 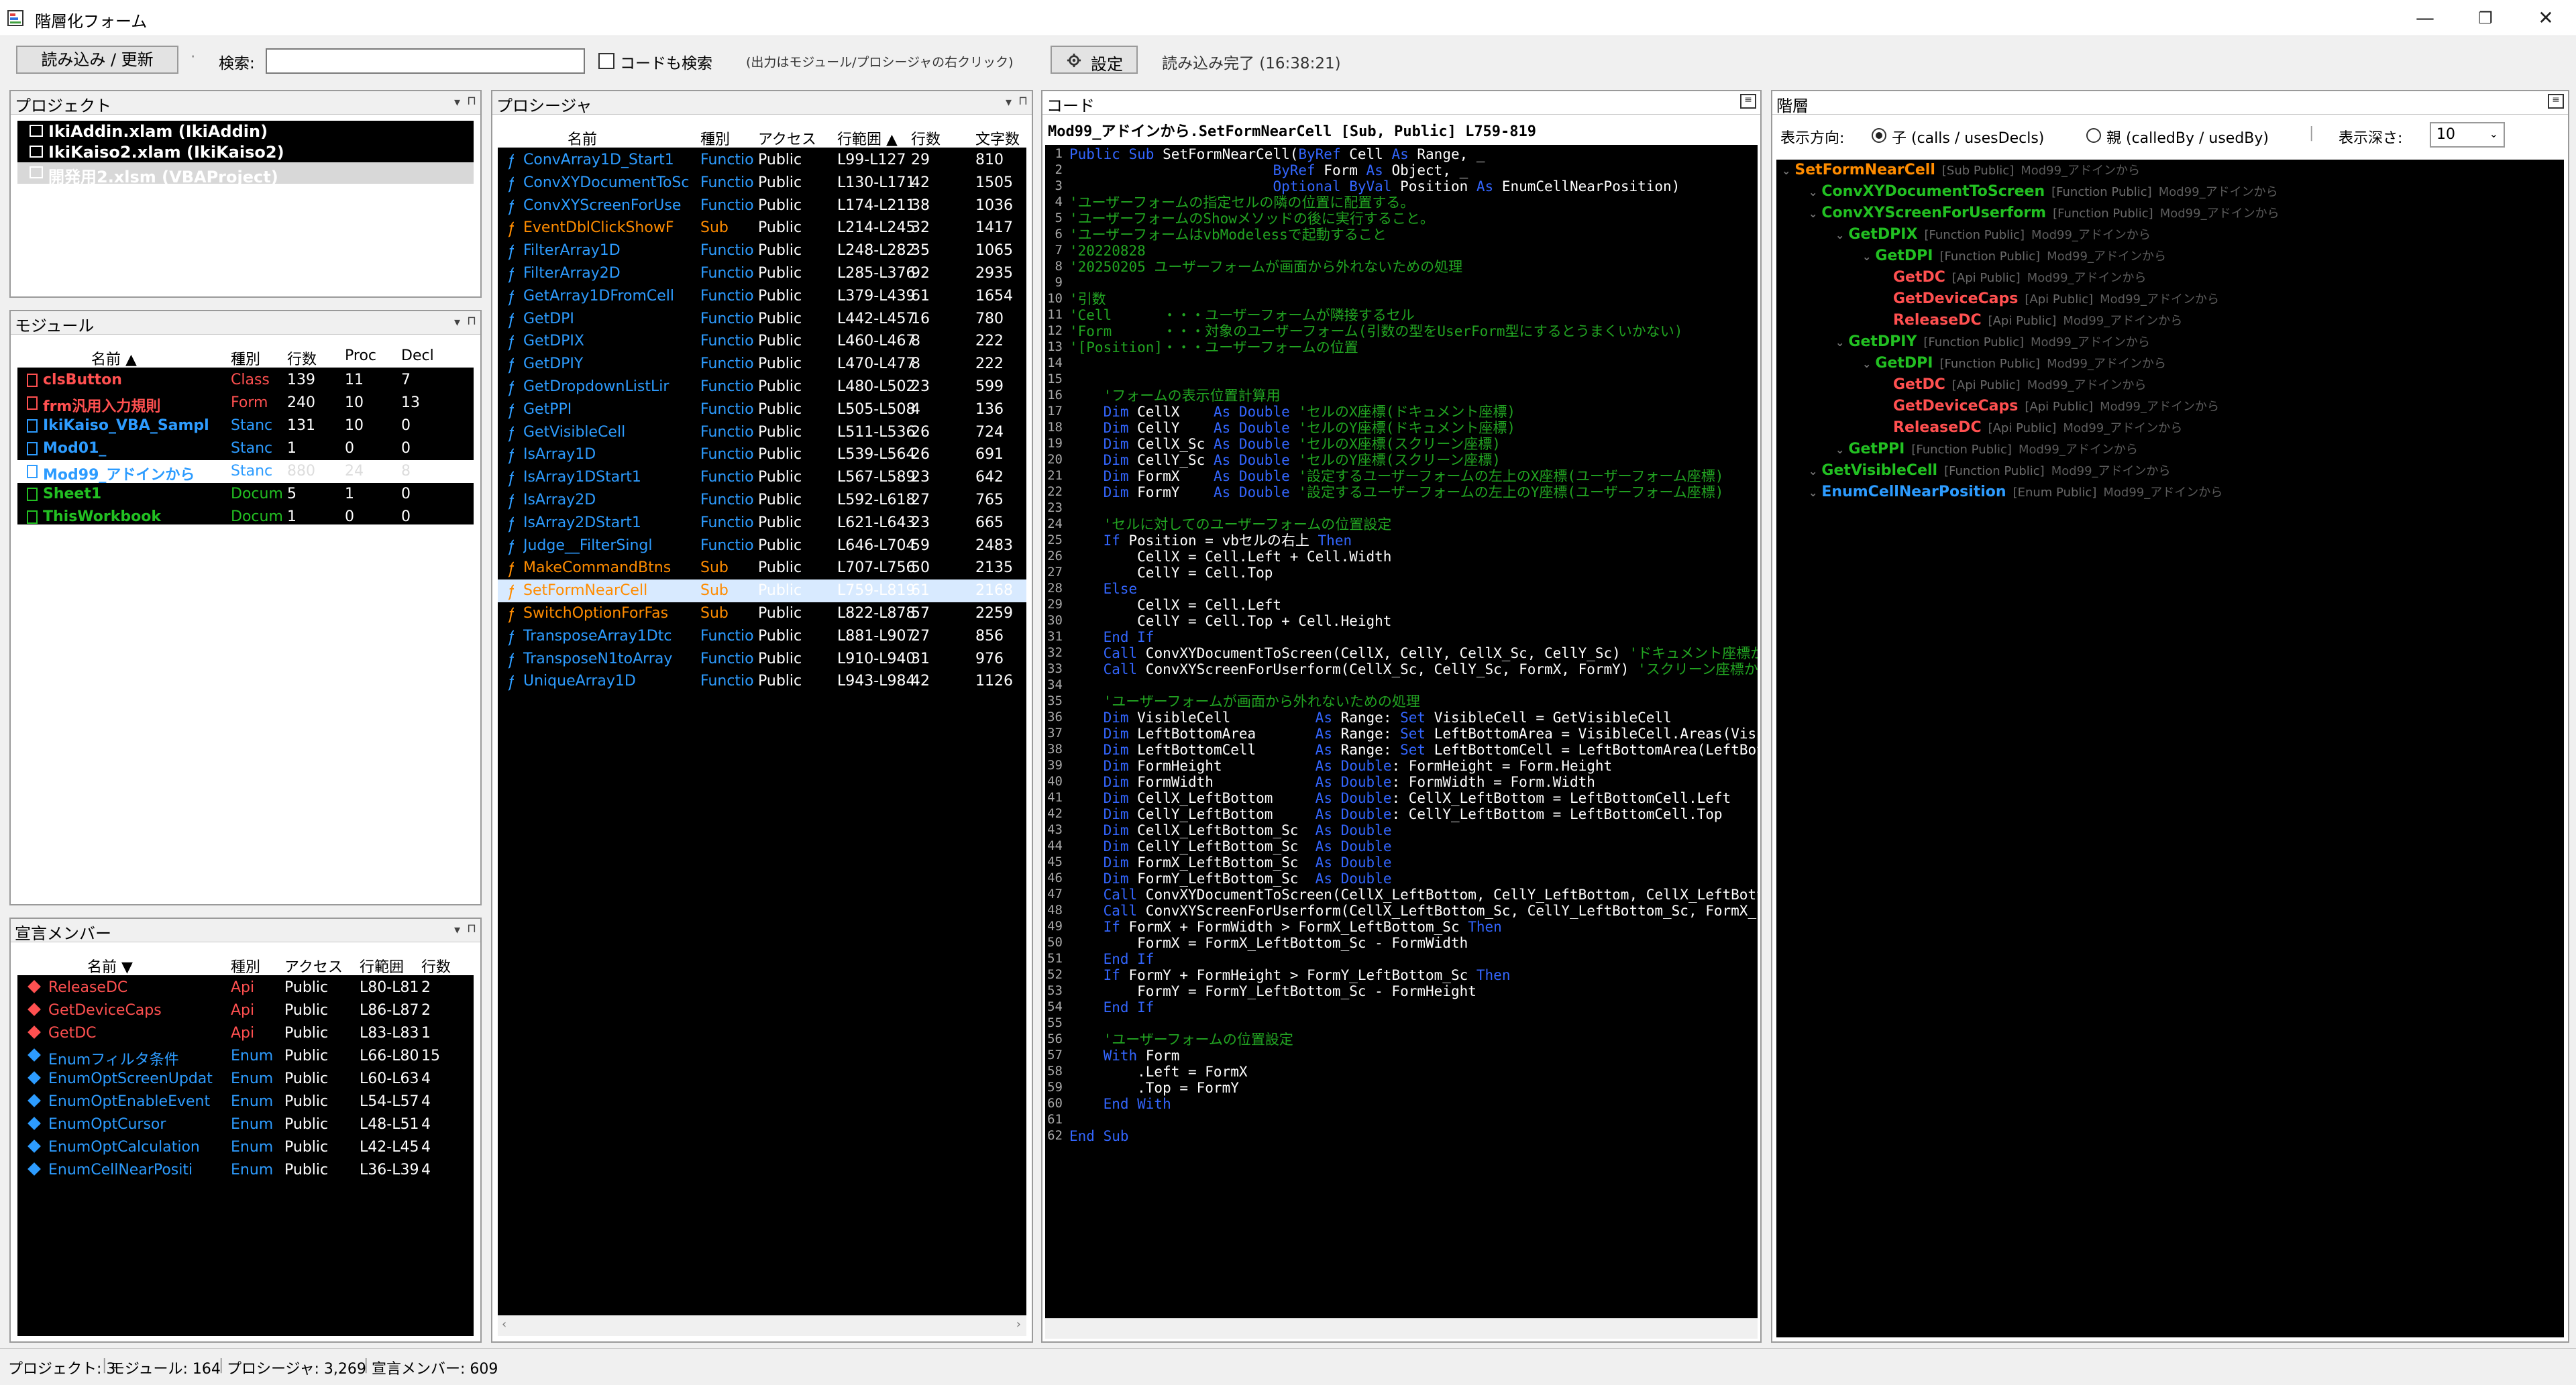 What do you see at coordinates (867, 138) in the screenshot?
I see `column-header-range: 行範囲 ▲` at bounding box center [867, 138].